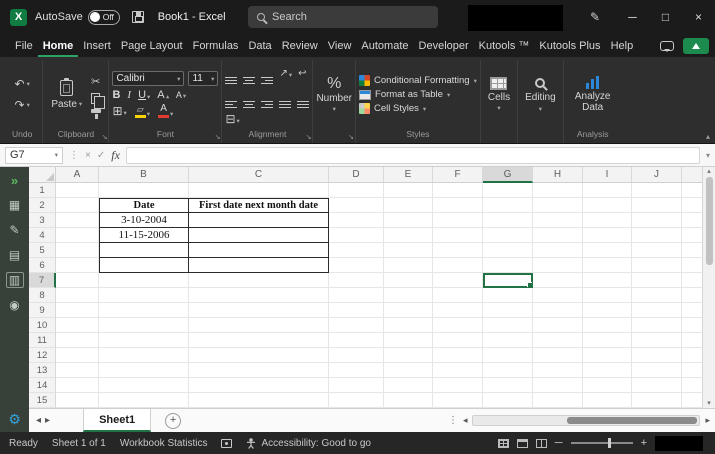  I want to click on cell-D12, so click(356, 355).